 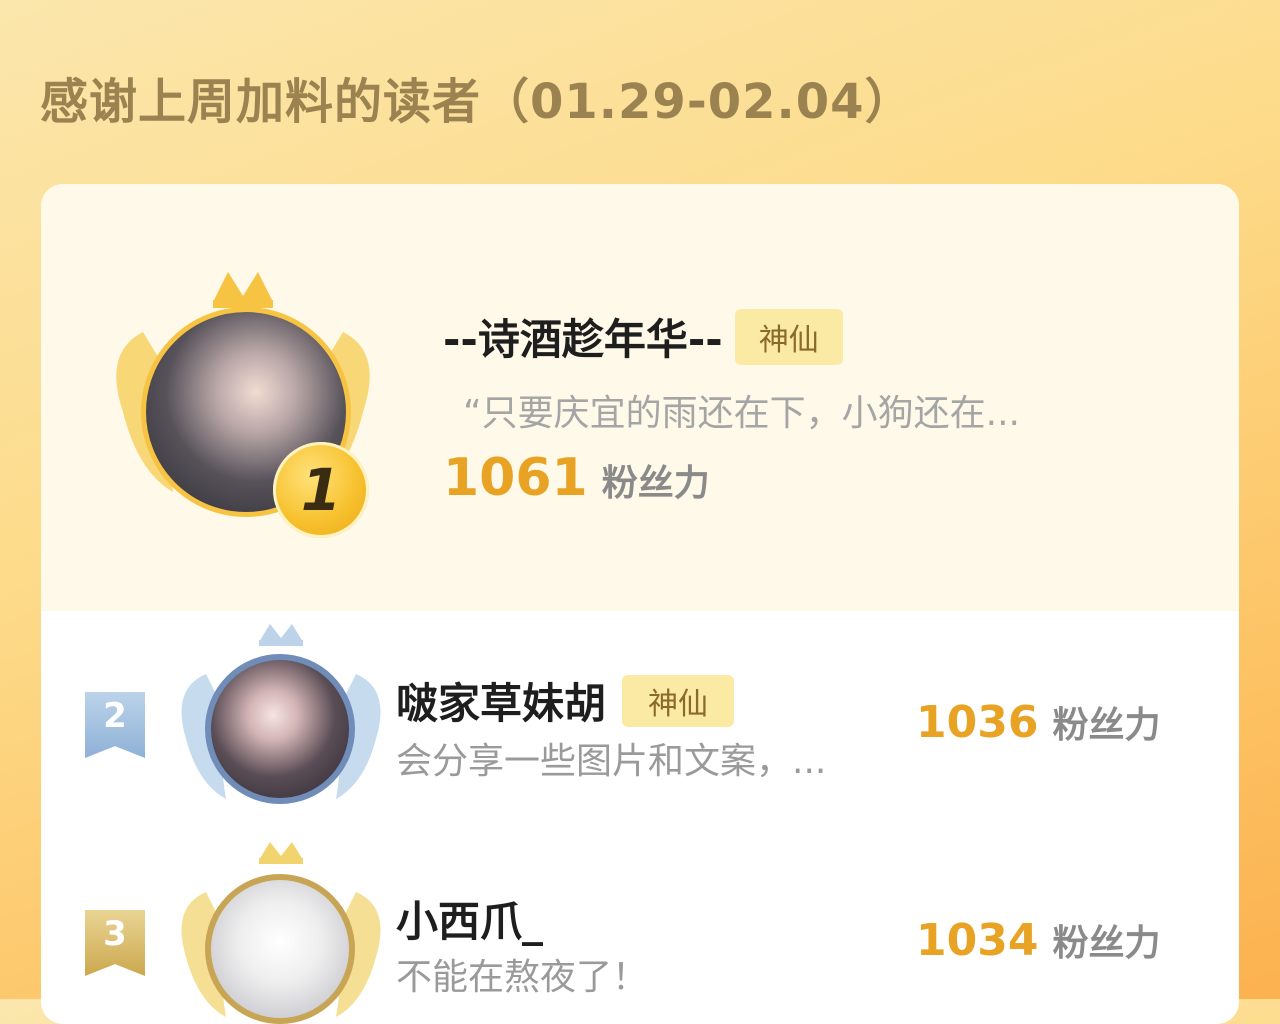 I want to click on rank-1-medal-icon: 1, so click(x=321, y=490).